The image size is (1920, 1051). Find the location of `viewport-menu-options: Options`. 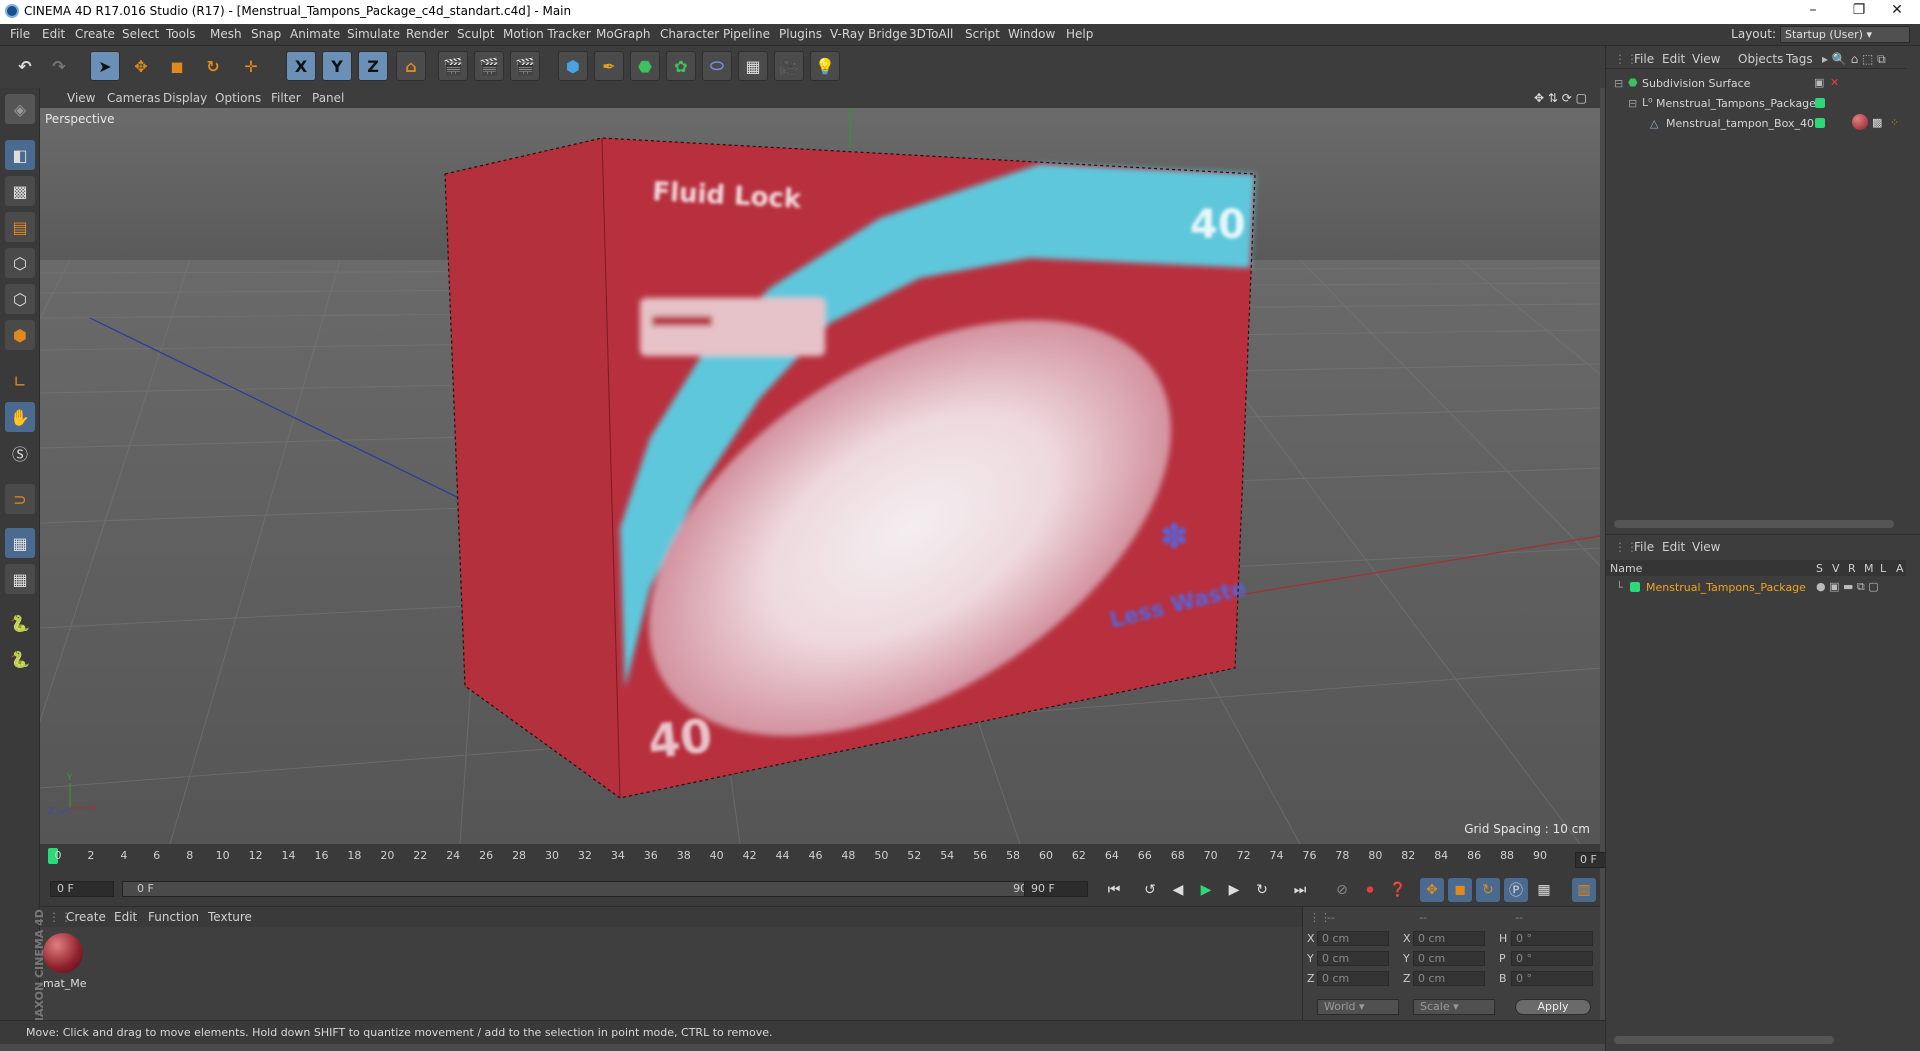

viewport-menu-options: Options is located at coordinates (238, 98).